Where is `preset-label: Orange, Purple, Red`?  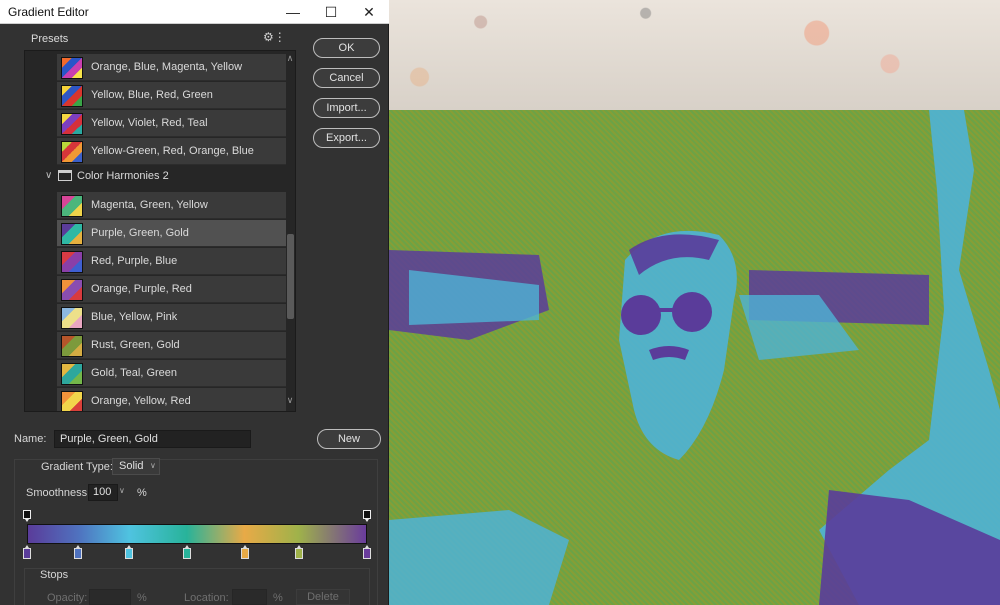
preset-label: Orange, Purple, Red is located at coordinates (141, 289).